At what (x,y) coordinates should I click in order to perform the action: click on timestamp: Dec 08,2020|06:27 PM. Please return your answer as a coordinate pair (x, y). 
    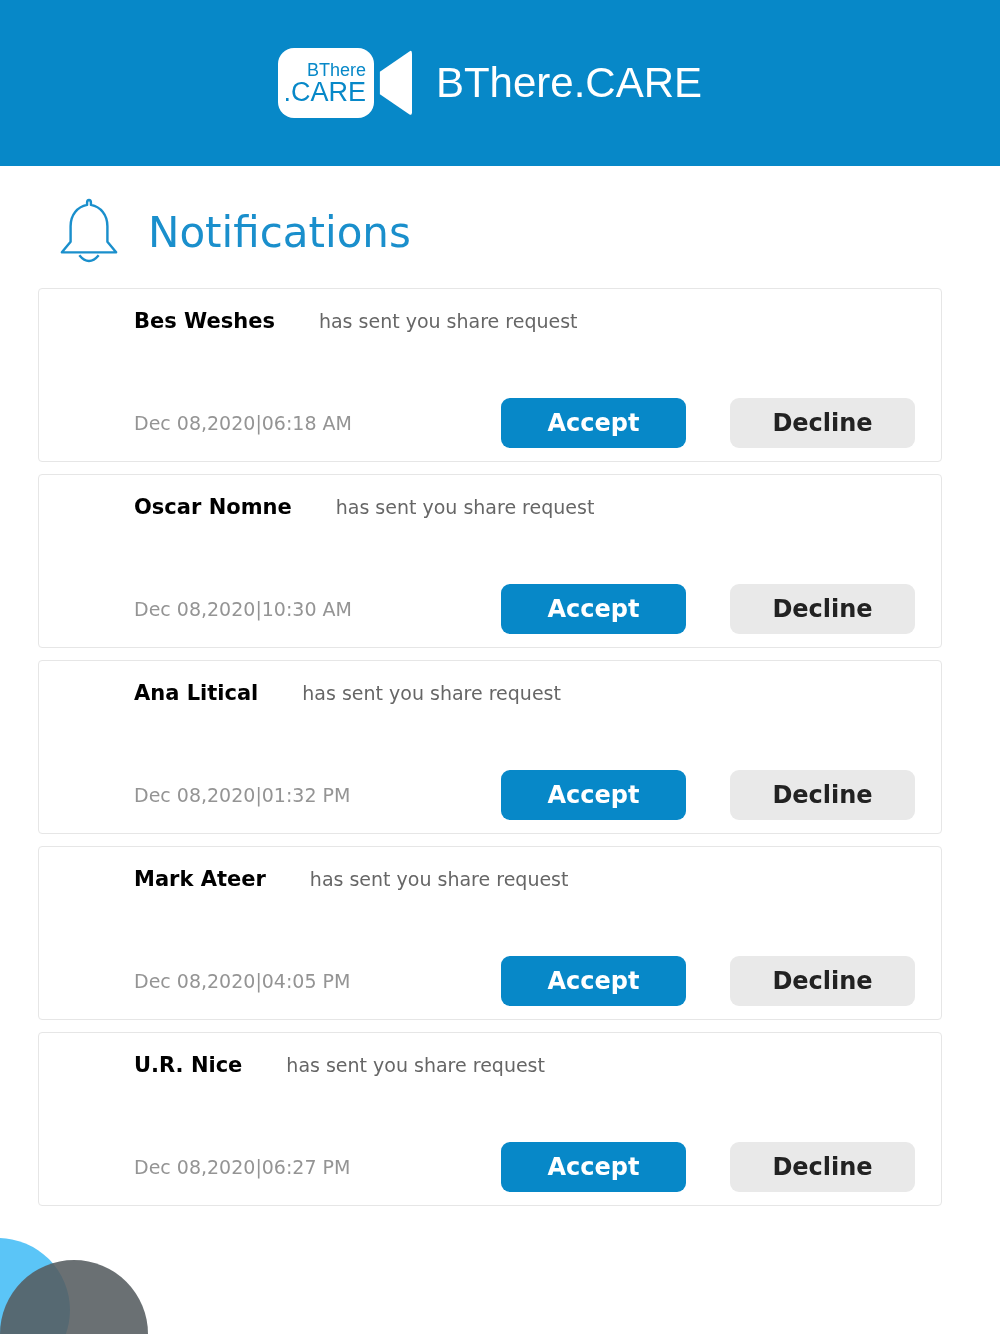
    Looking at the image, I should click on (243, 1167).